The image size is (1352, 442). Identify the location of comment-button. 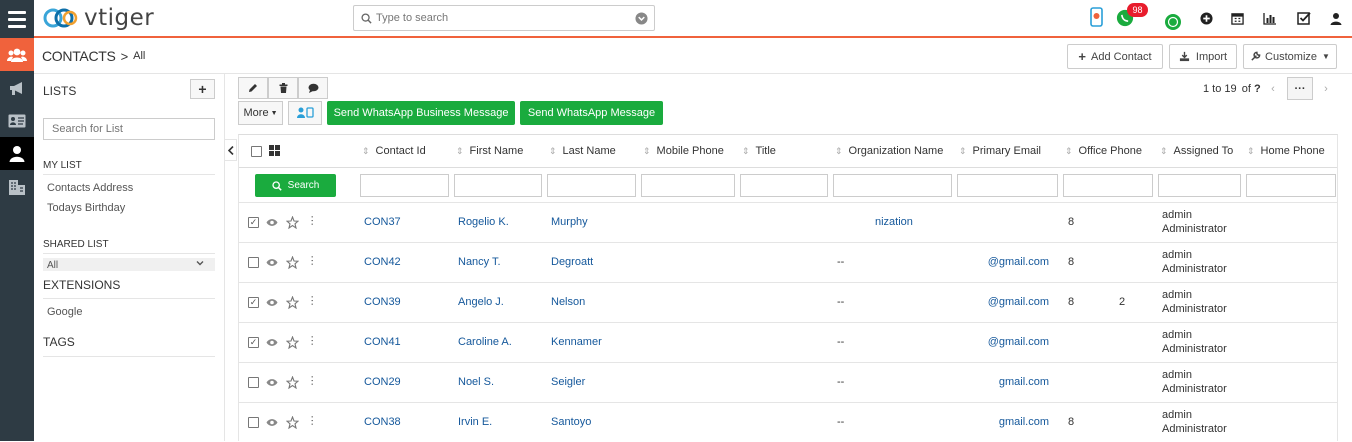
(313, 88).